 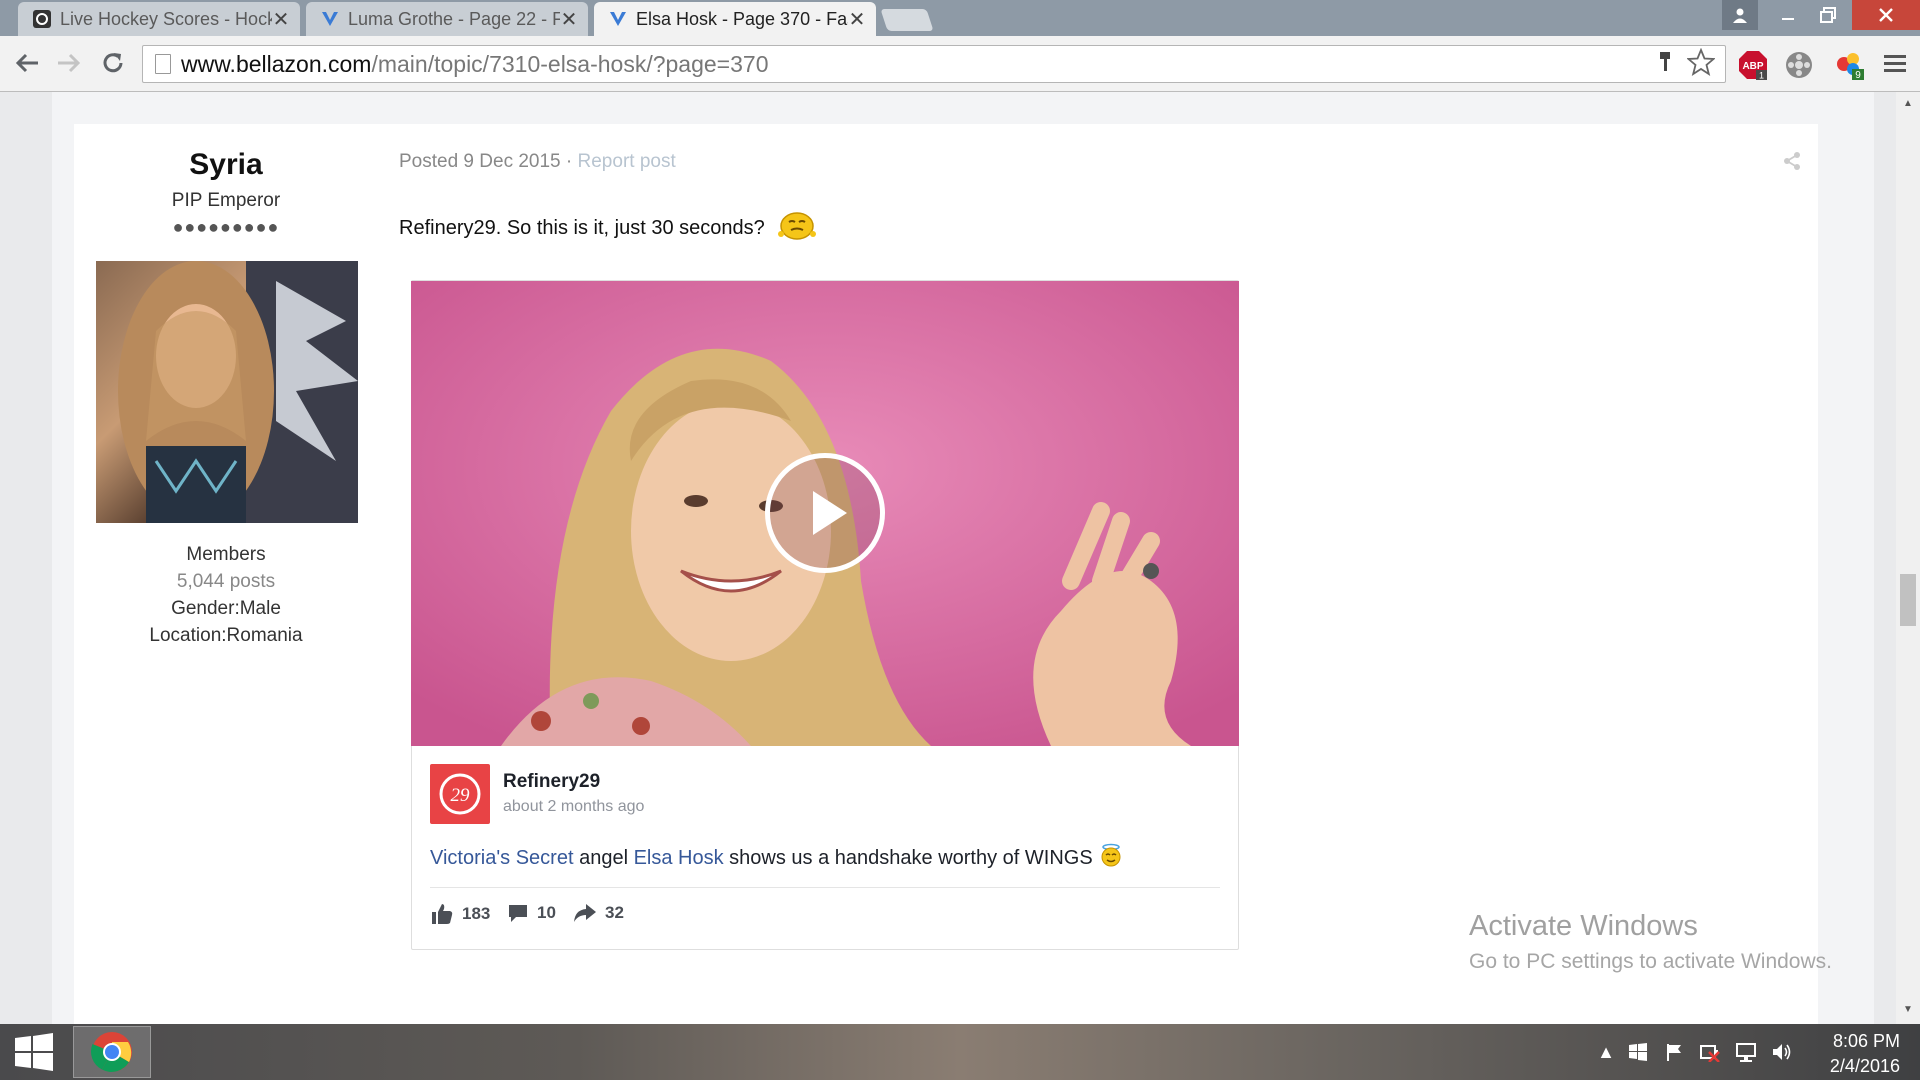 I want to click on rank-pips: ●●●●●●●●●, so click(x=226, y=227).